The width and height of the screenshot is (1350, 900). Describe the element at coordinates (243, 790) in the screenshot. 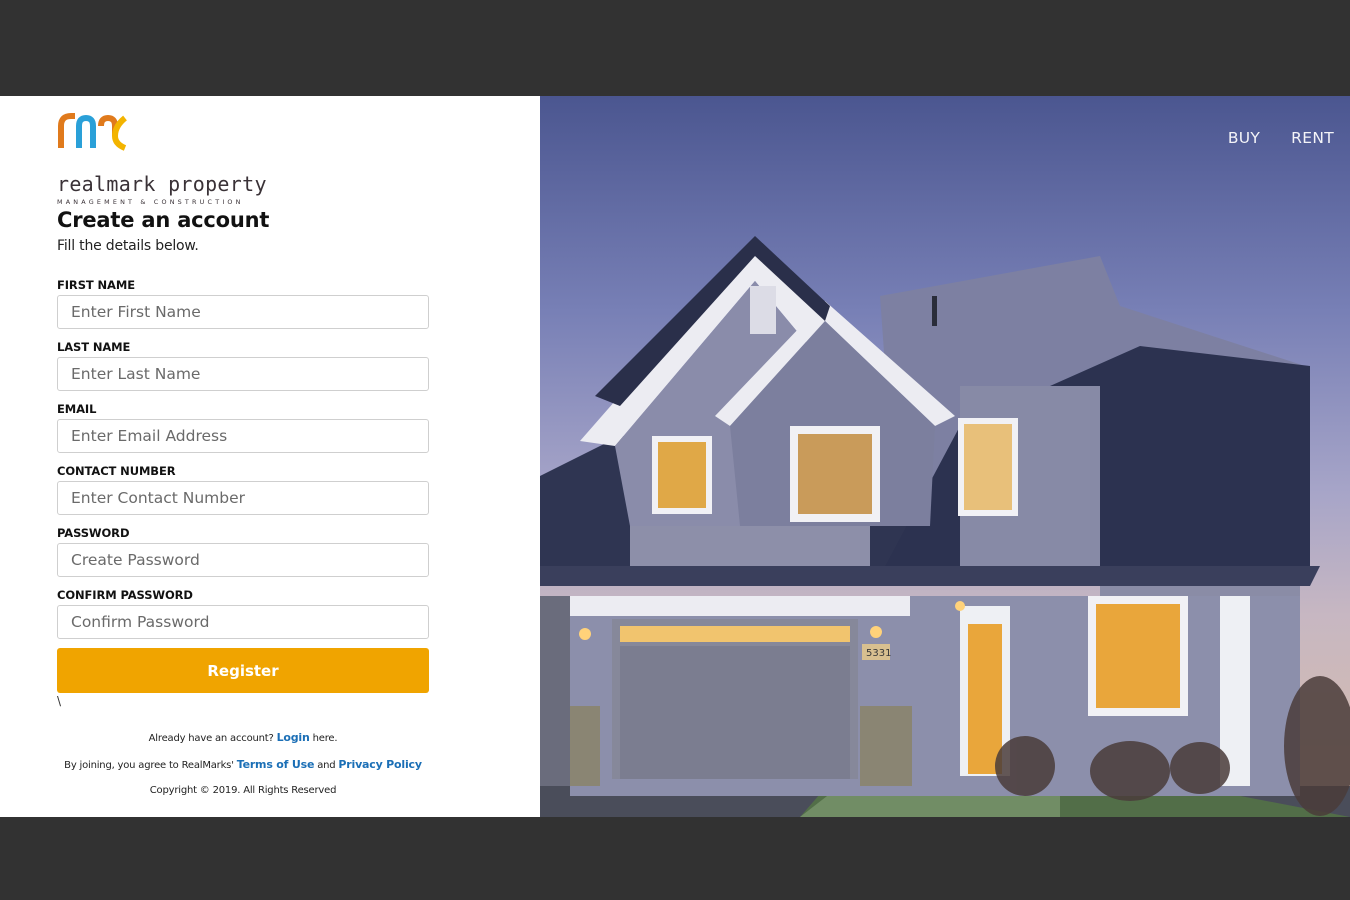

I see `copyright: Copyright © 2019. All Rights Reserved` at that location.